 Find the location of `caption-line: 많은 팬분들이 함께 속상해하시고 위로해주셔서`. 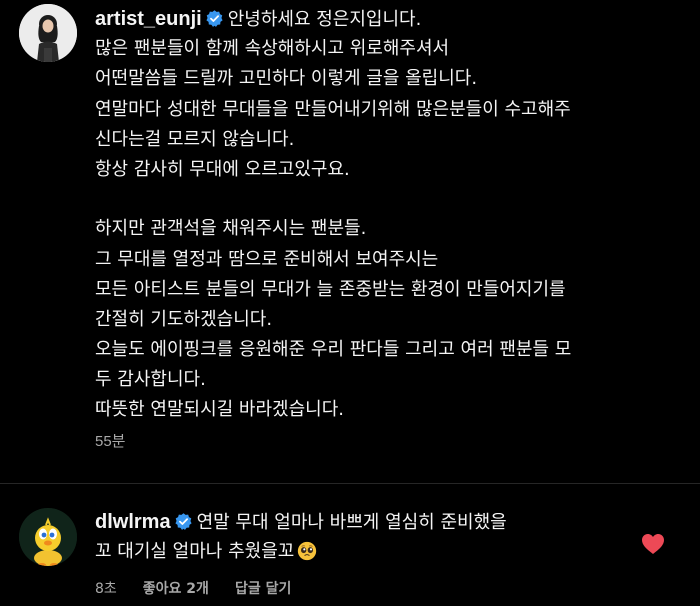

caption-line: 많은 팬분들이 함께 속상해하시고 위로해주셔서 is located at coordinates (272, 48).